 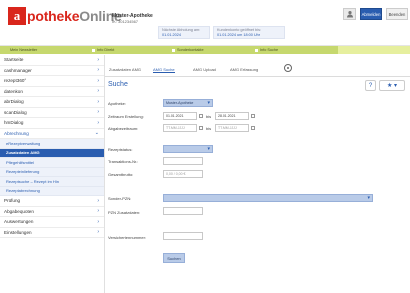 I want to click on app-logo: a pothekeOnline, so click(x=65, y=16).